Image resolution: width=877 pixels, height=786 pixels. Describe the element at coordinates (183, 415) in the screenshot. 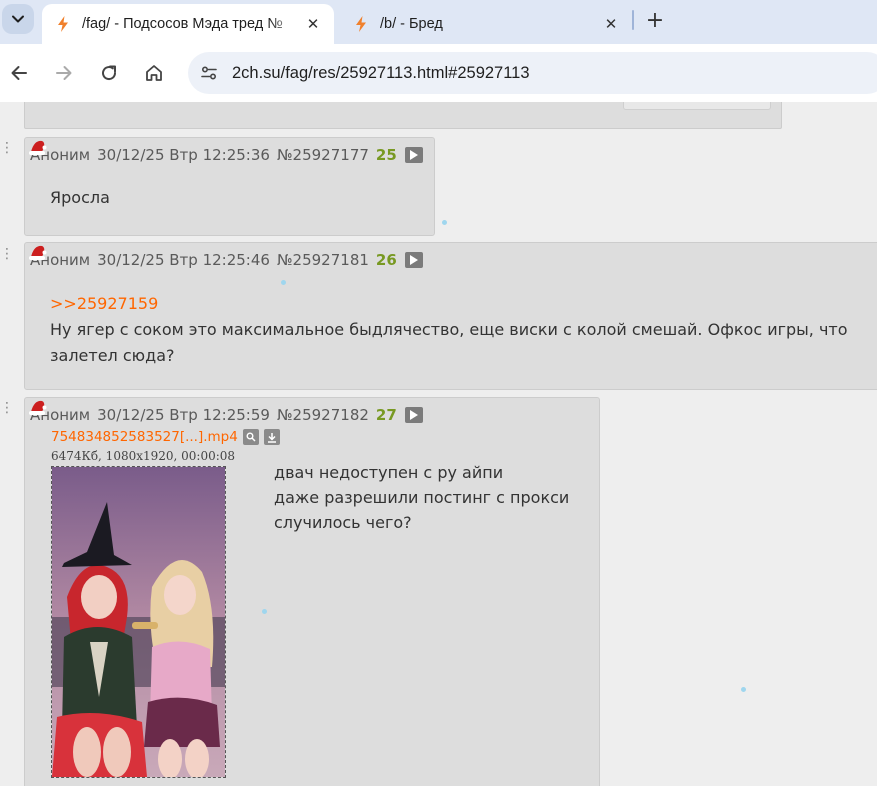

I see `post-date: 30/12/25 Втр 12:25:59` at that location.